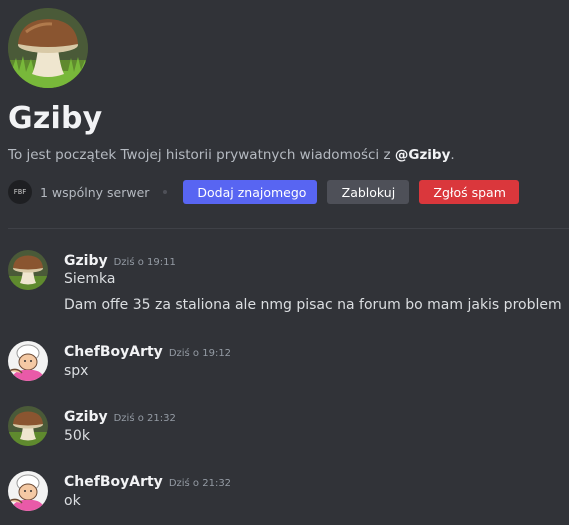 Image resolution: width=569 pixels, height=525 pixels. Describe the element at coordinates (72, 501) in the screenshot. I see `message-text: ok` at that location.